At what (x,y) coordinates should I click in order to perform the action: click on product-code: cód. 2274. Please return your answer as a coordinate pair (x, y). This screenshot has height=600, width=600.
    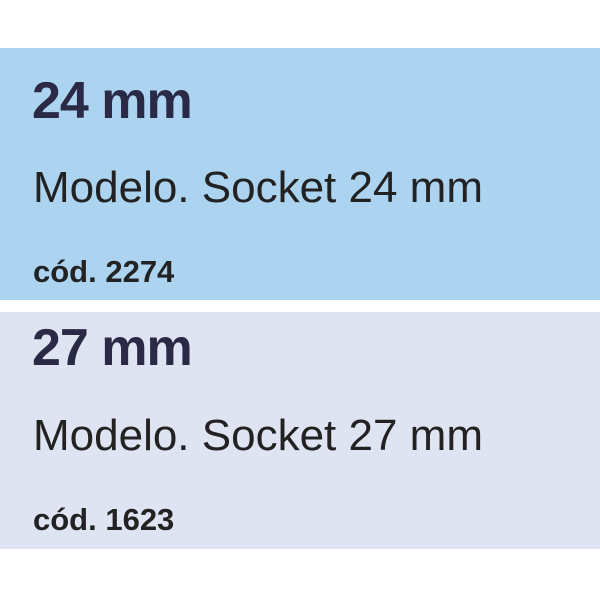
    Looking at the image, I should click on (104, 271).